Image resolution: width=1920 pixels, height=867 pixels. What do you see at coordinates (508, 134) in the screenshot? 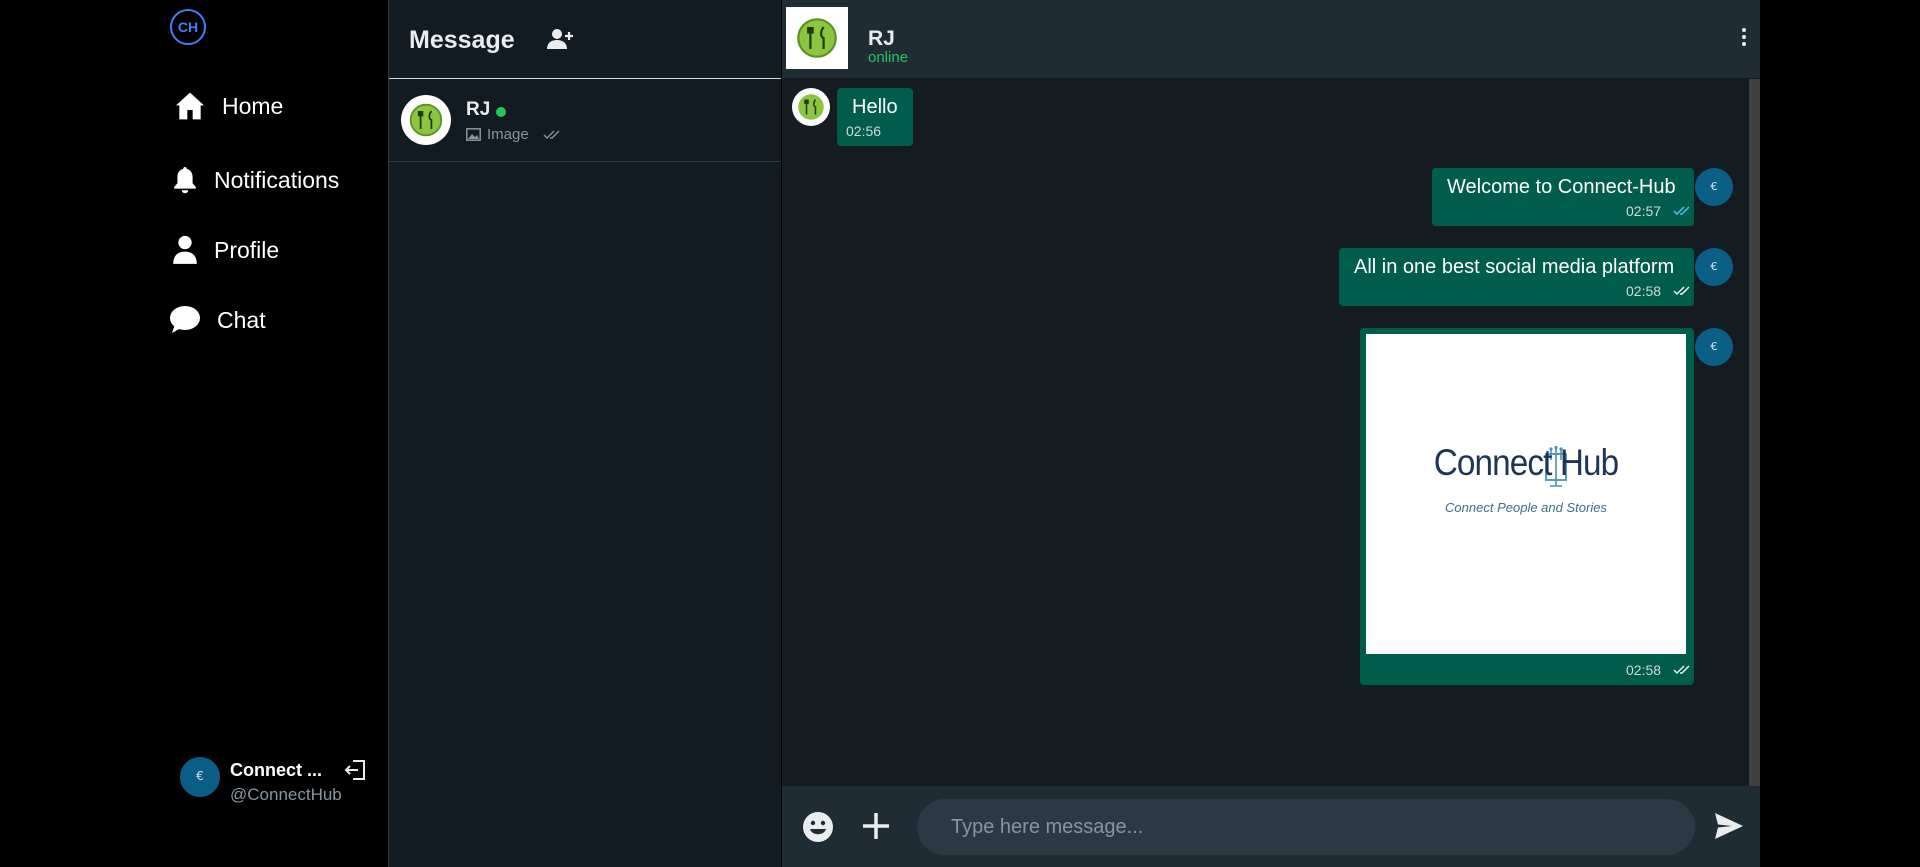
I see `last-message-text: Image` at bounding box center [508, 134].